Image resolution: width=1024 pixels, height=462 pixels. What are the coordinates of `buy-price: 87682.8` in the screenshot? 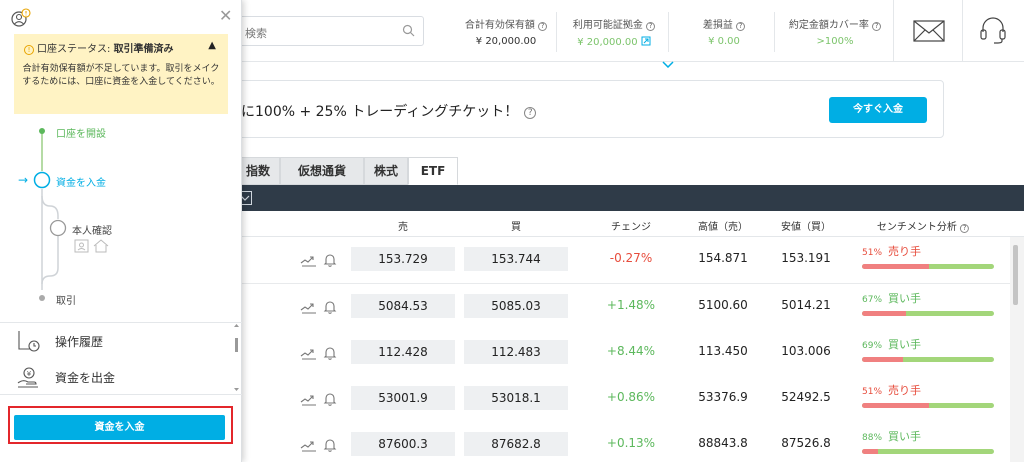 It's located at (516, 444).